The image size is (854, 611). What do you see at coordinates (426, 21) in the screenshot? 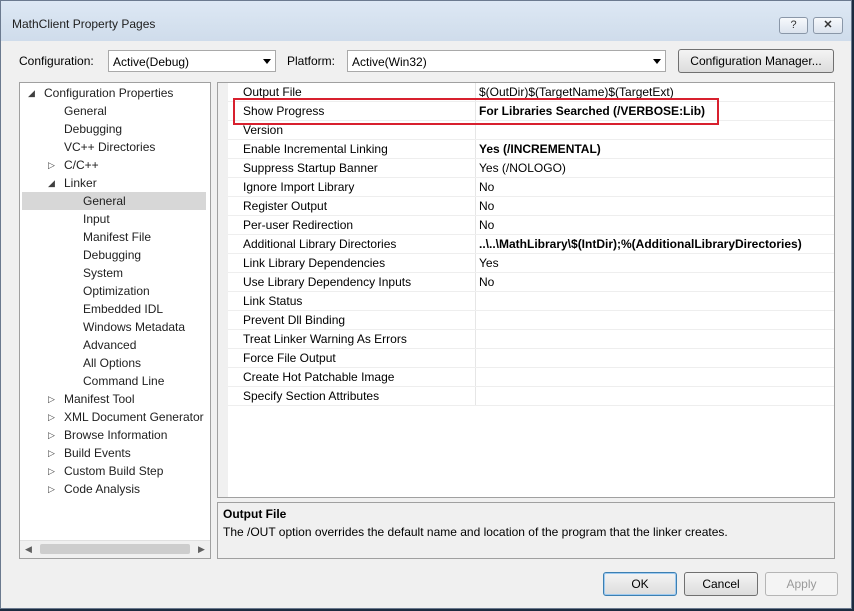
I see `title-bar: MathClient Property Pages ? ✕` at bounding box center [426, 21].